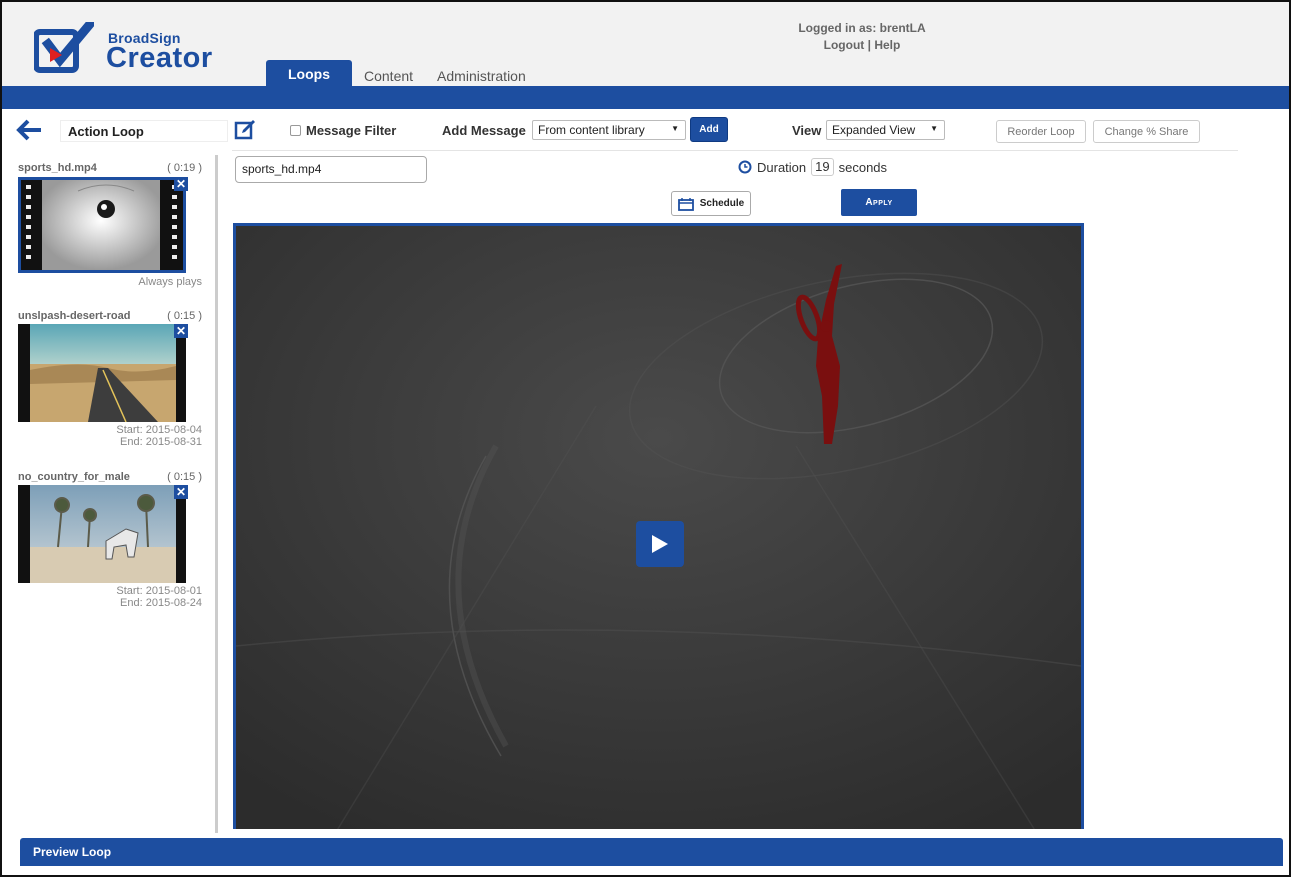 The height and width of the screenshot is (877, 1291). I want to click on list-item-start: Start: 2015-08-01, so click(159, 591).